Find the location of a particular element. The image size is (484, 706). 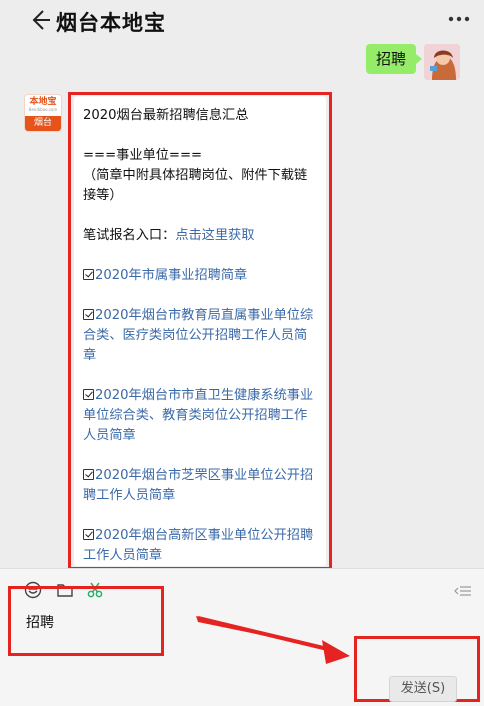

job-link-5: 2020年烟台高新区事业单位公开招聘工作人员简章 is located at coordinates (198, 545).